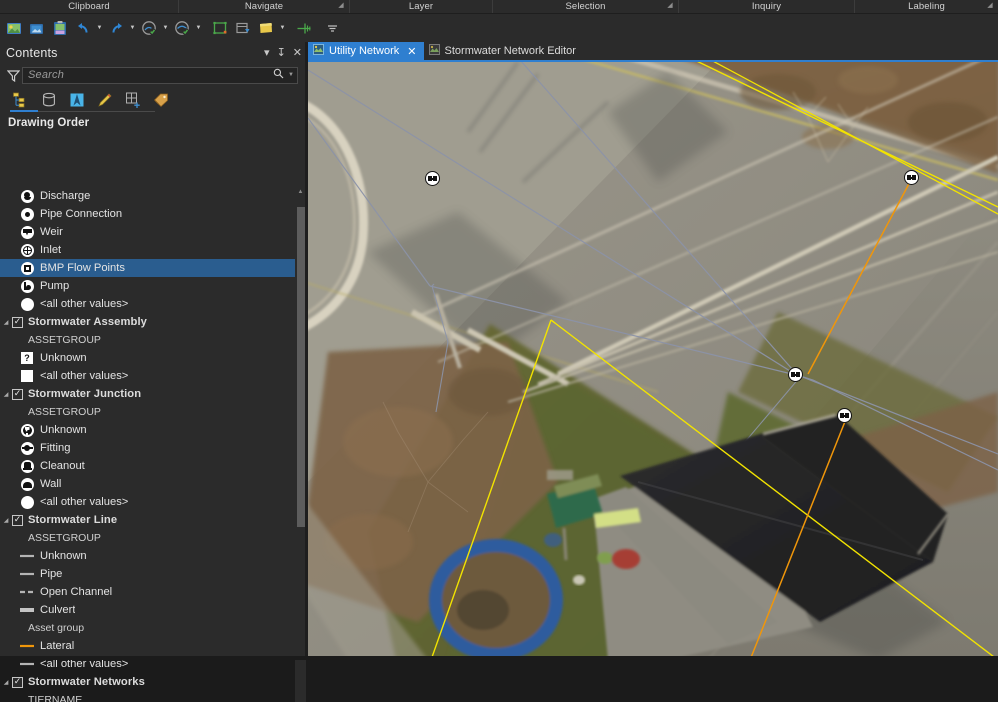 This screenshot has height=702, width=998. What do you see at coordinates (153, 286) in the screenshot?
I see `symbol-class-item: Pump` at bounding box center [153, 286].